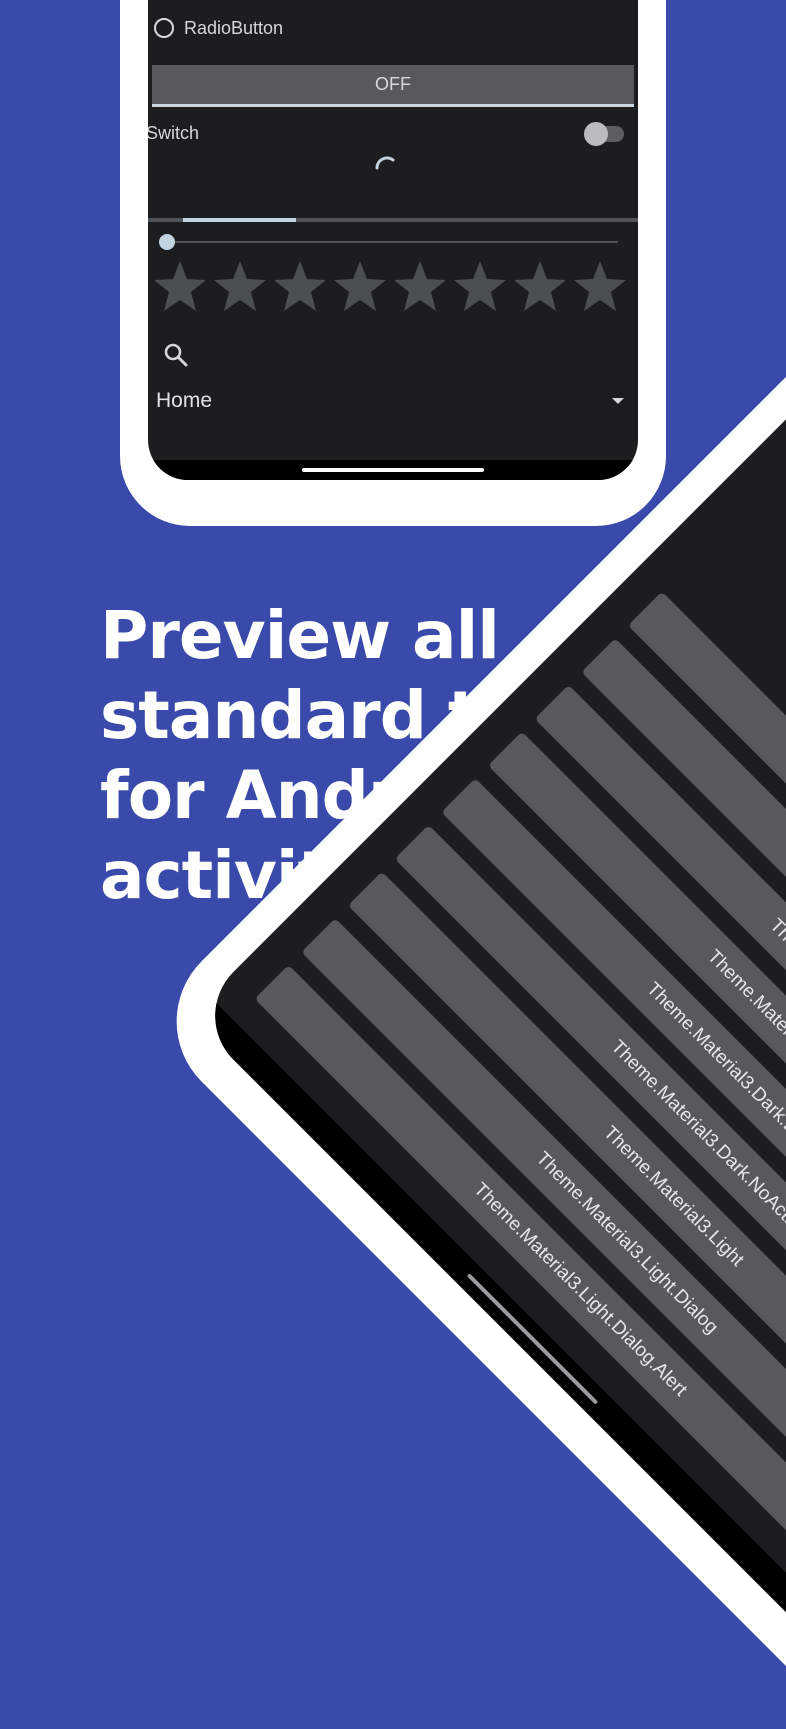 This screenshot has width=786, height=1729. I want to click on seekbar-track, so click(392, 242).